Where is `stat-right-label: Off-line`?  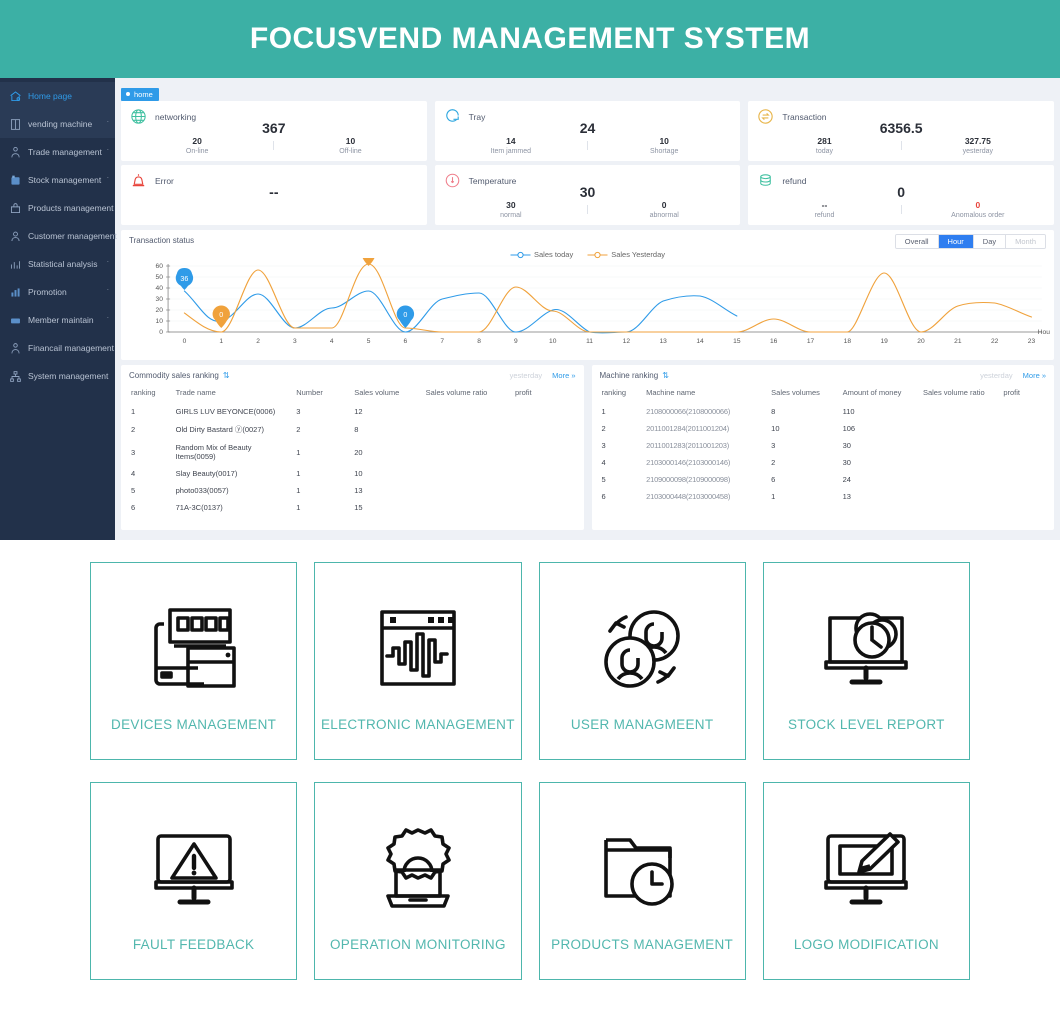 stat-right-label: Off-line is located at coordinates (350, 151).